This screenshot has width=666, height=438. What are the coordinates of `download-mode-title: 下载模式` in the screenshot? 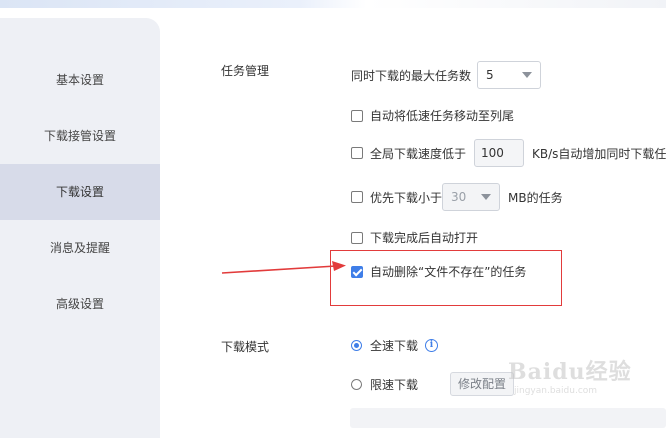 It's located at (245, 347).